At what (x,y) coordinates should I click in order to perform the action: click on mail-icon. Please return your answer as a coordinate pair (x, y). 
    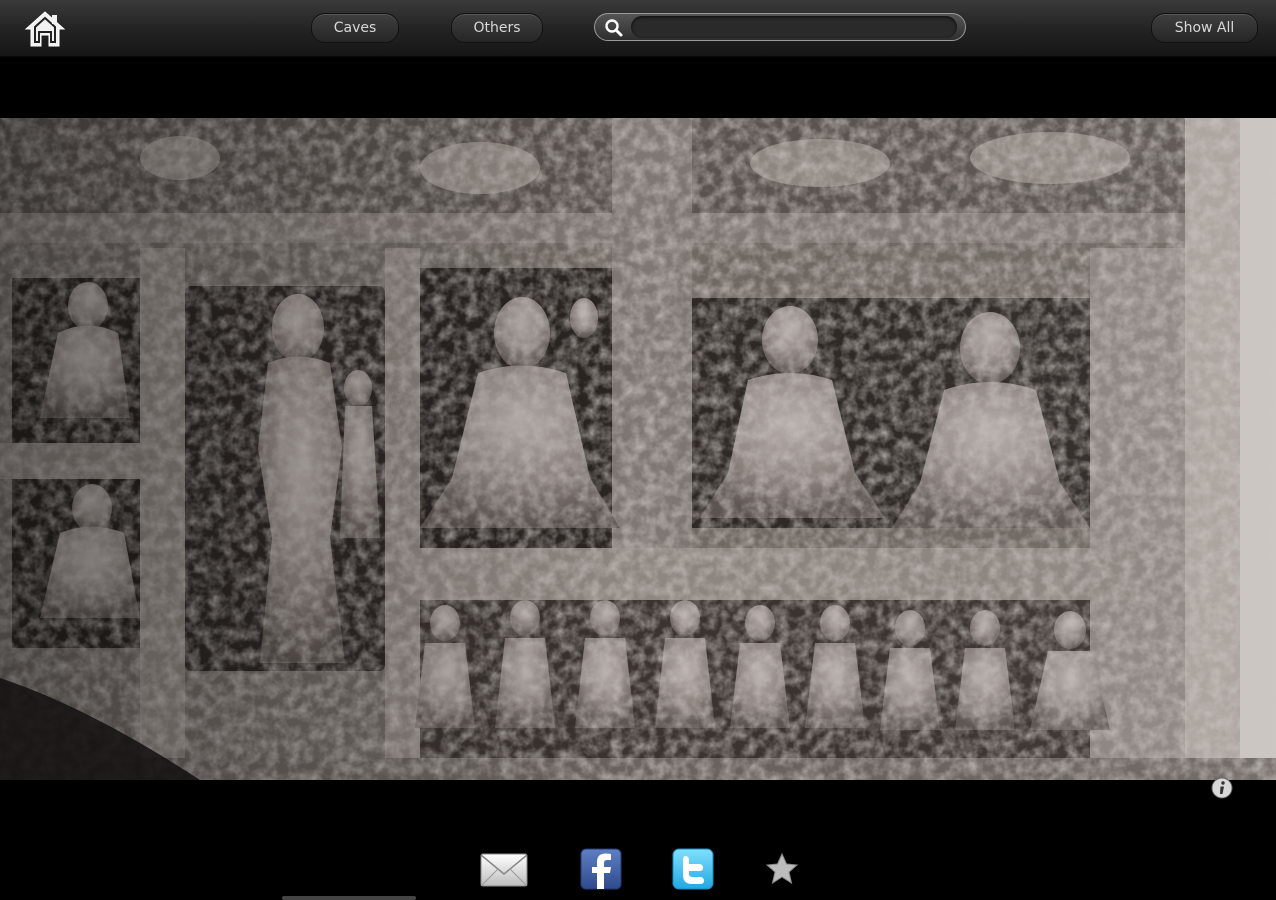
    Looking at the image, I should click on (504, 870).